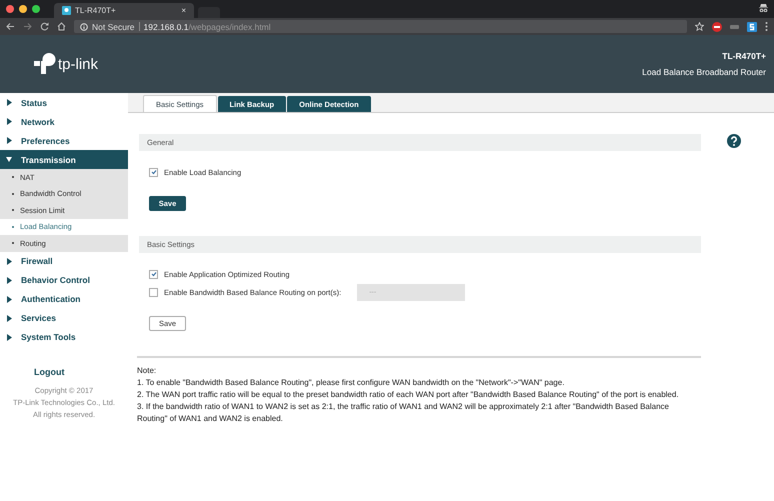 The width and height of the screenshot is (774, 501). Describe the element at coordinates (408, 395) in the screenshot. I see `note-text: 2. The WAN port traffic ratio will be equal to the preset bandwidth ratio of each WAN port after "Bandwidth Based Balance Routing" of the port is enabled.` at that location.